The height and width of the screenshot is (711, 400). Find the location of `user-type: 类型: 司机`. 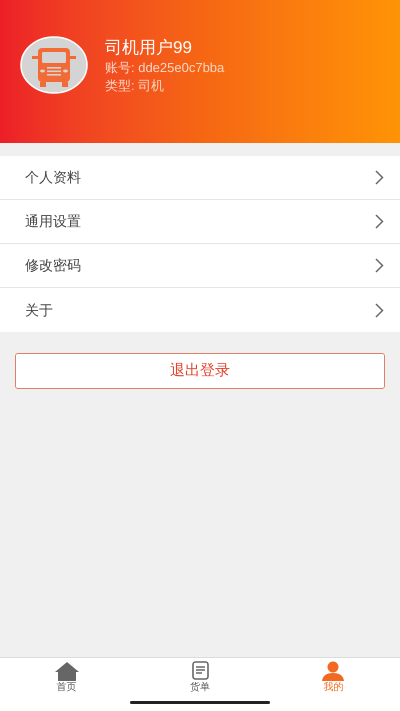

user-type: 类型: 司机 is located at coordinates (135, 86).